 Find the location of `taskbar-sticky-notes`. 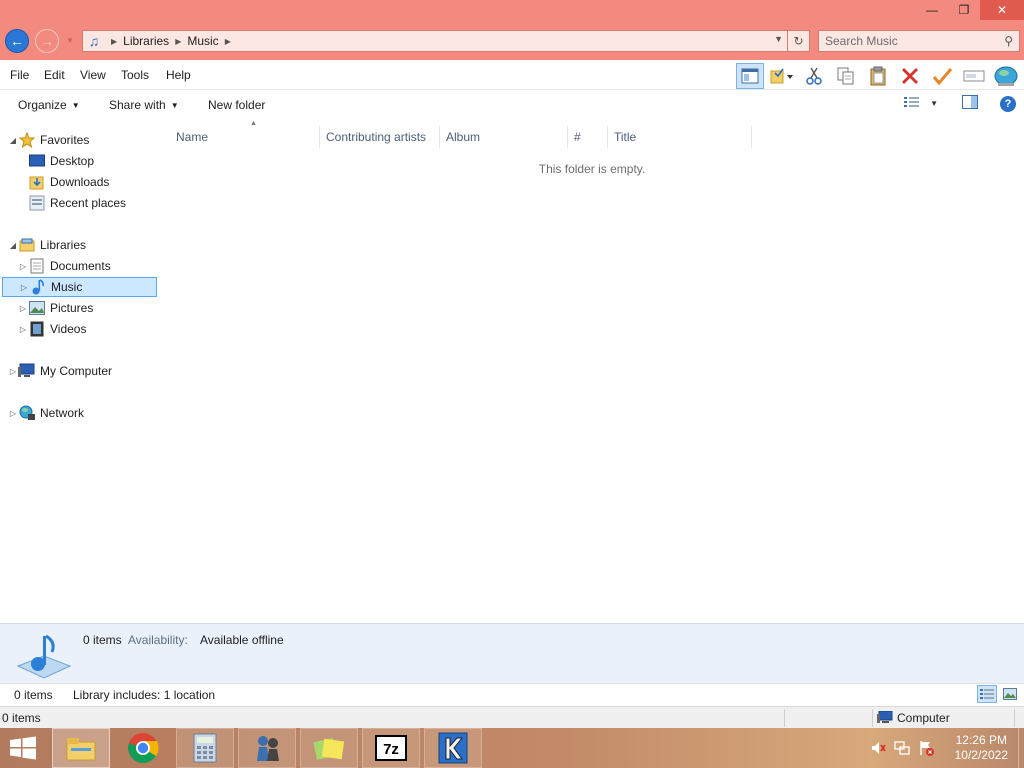

taskbar-sticky-notes is located at coordinates (329, 748).